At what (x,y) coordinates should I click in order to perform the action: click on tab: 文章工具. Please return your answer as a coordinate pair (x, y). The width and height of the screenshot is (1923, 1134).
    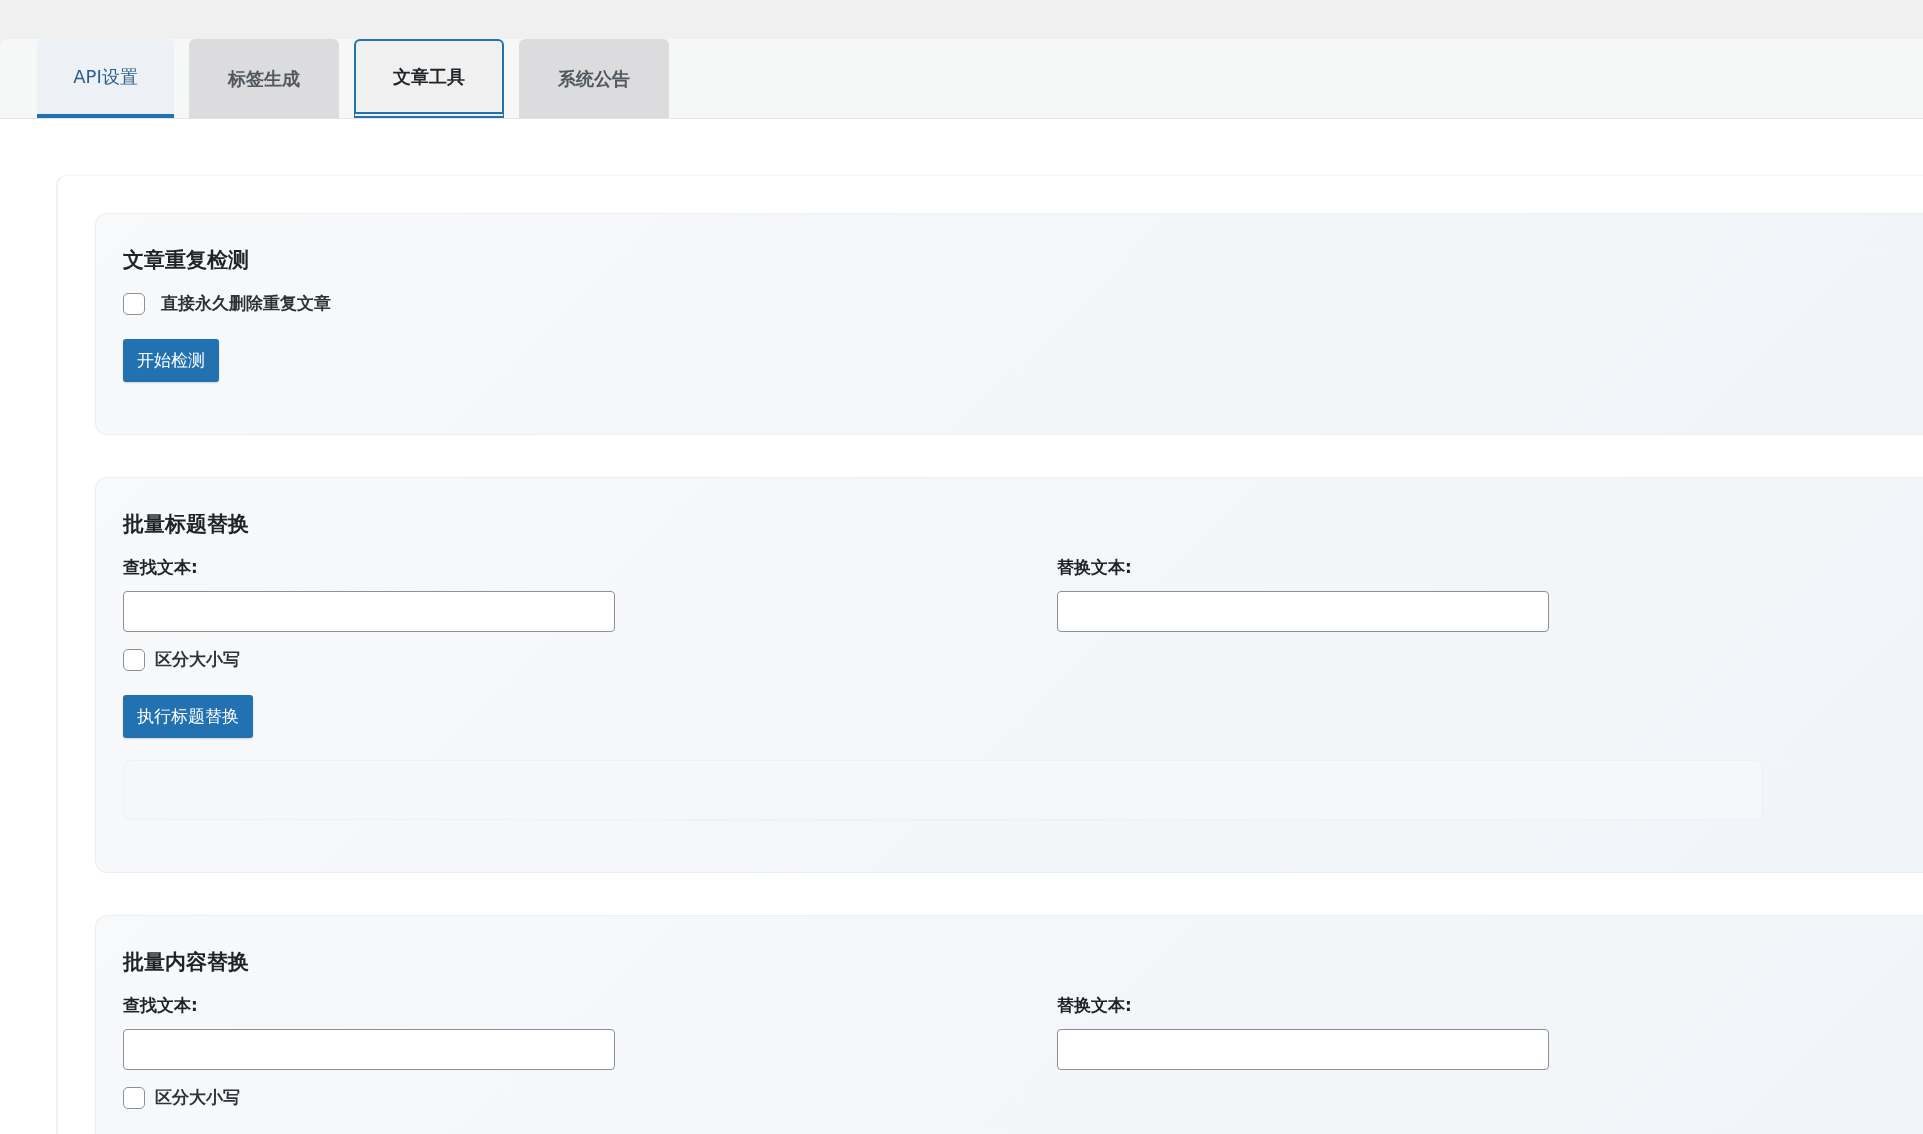
    Looking at the image, I should click on (429, 78).